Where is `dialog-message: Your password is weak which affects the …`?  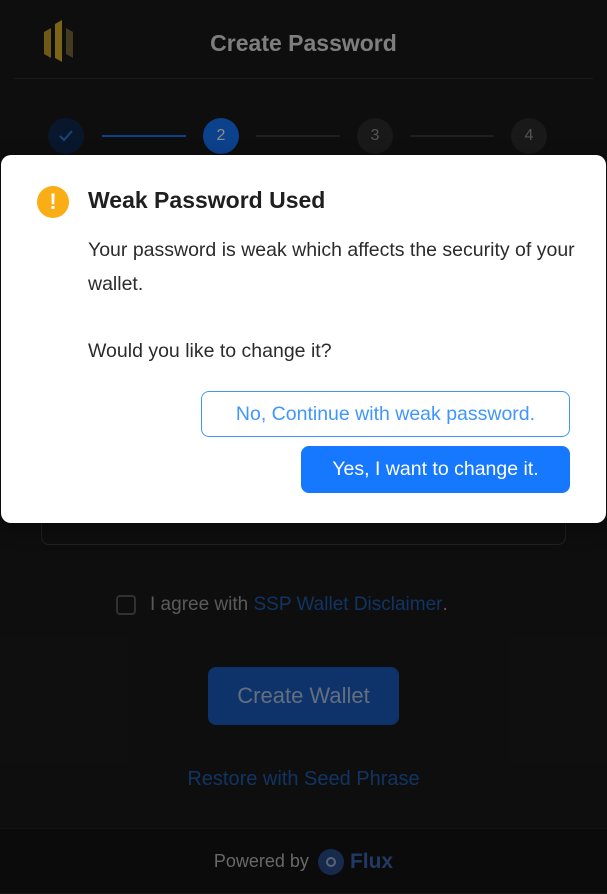
dialog-message: Your password is weak which affects the … is located at coordinates (331, 267).